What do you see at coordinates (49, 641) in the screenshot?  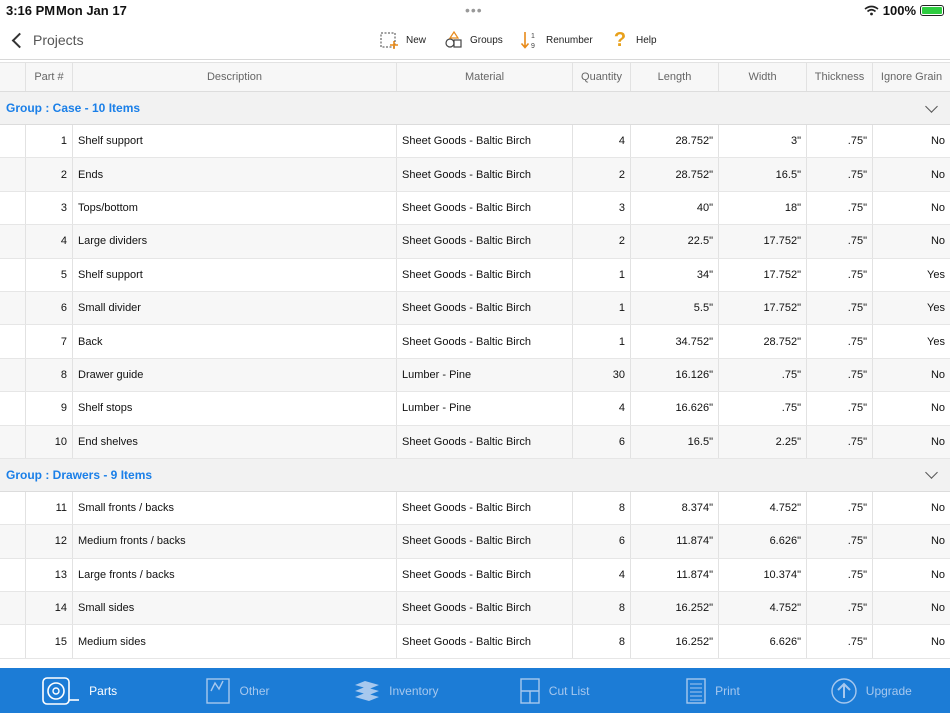 I see `part-number-cell: 15` at bounding box center [49, 641].